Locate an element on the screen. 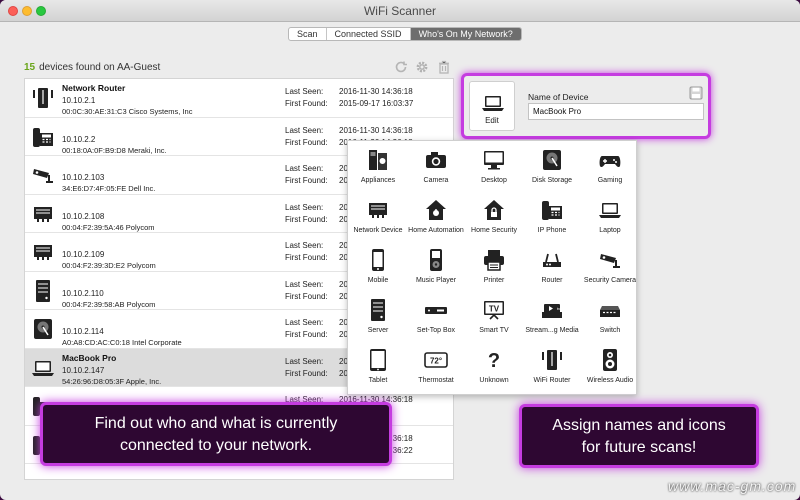 This screenshot has height=500, width=800. device-mac: 34:E6:D7:4F:05:FE Dell Inc. is located at coordinates (109, 188).